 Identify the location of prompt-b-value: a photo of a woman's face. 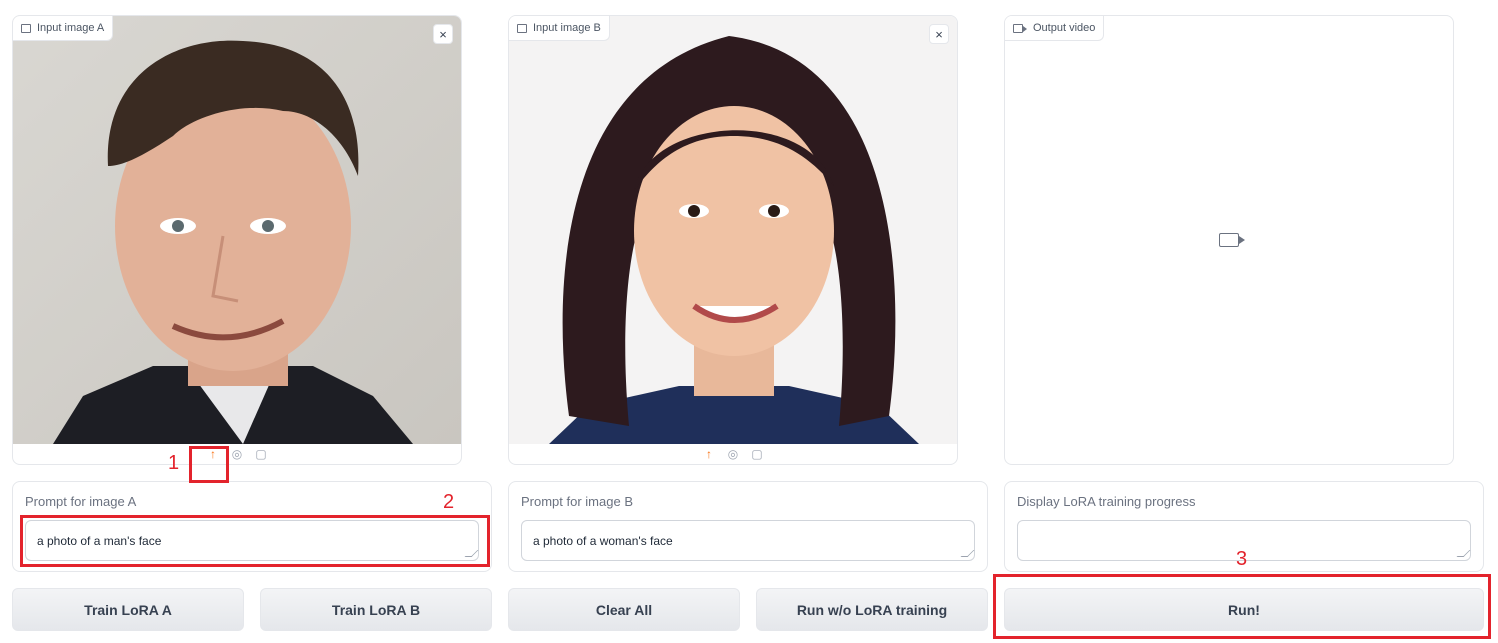
(603, 541).